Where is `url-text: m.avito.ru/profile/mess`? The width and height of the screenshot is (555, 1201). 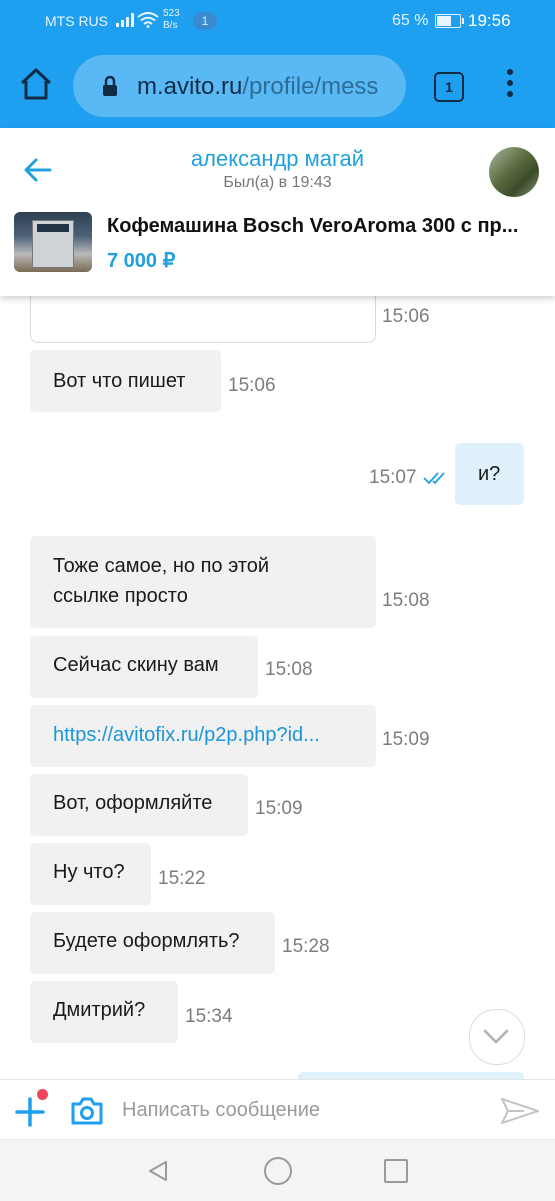 url-text: m.avito.ru/profile/mess is located at coordinates (258, 86).